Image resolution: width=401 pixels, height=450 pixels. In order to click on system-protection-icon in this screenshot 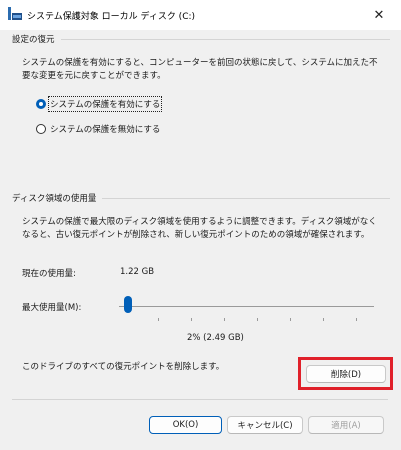, I will do `click(15, 13)`.